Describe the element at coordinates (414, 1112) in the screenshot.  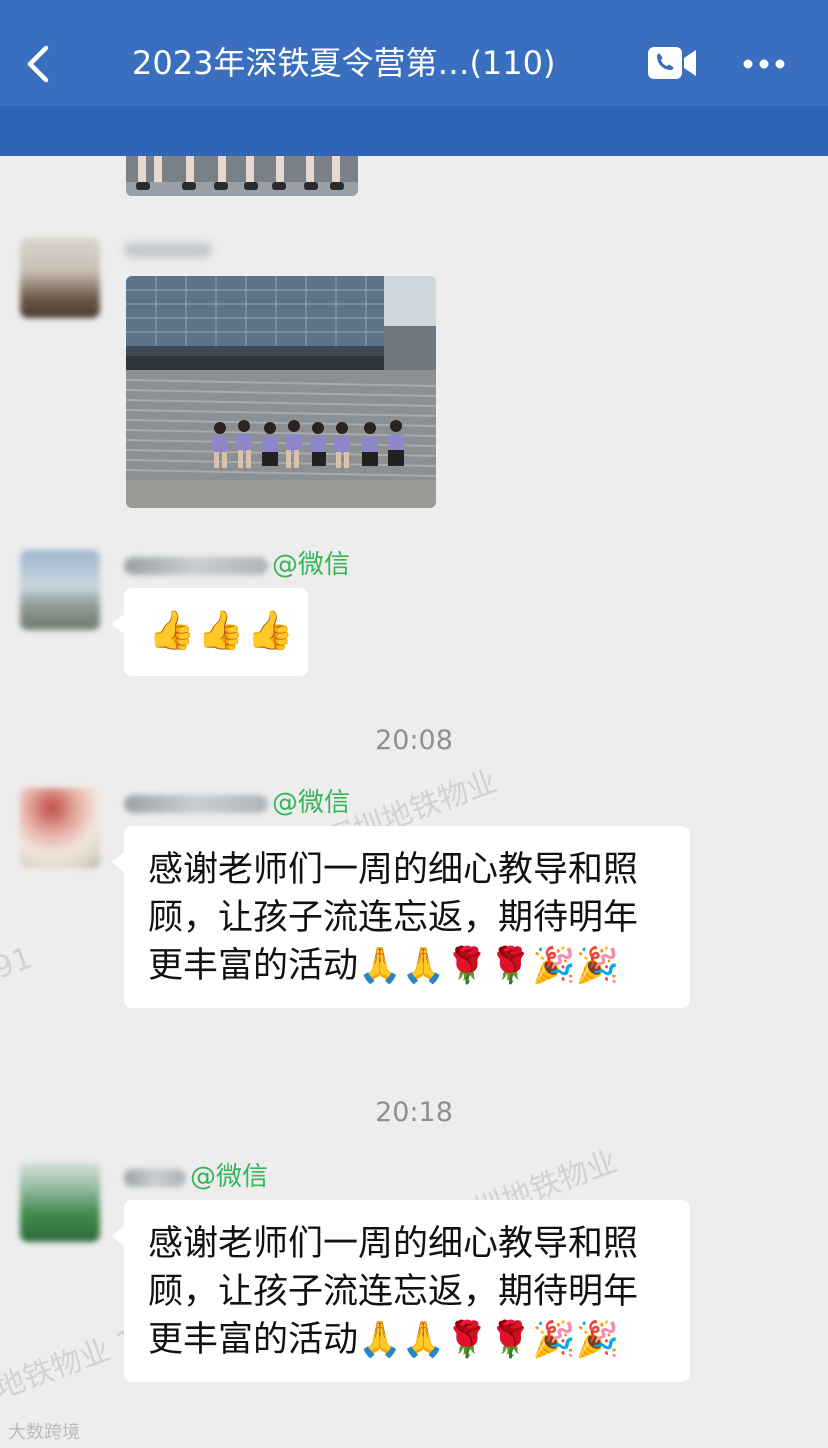
I see `timestamp: 20:18` at that location.